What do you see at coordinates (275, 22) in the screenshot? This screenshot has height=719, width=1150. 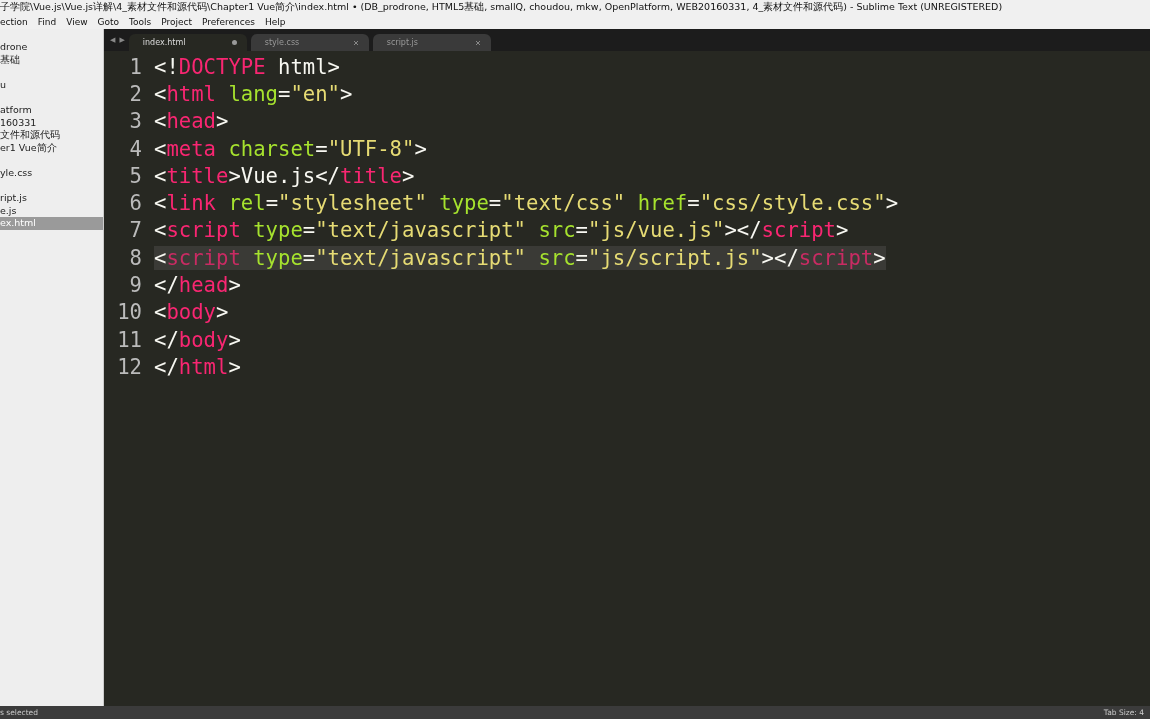 I see `menu-item: Help` at bounding box center [275, 22].